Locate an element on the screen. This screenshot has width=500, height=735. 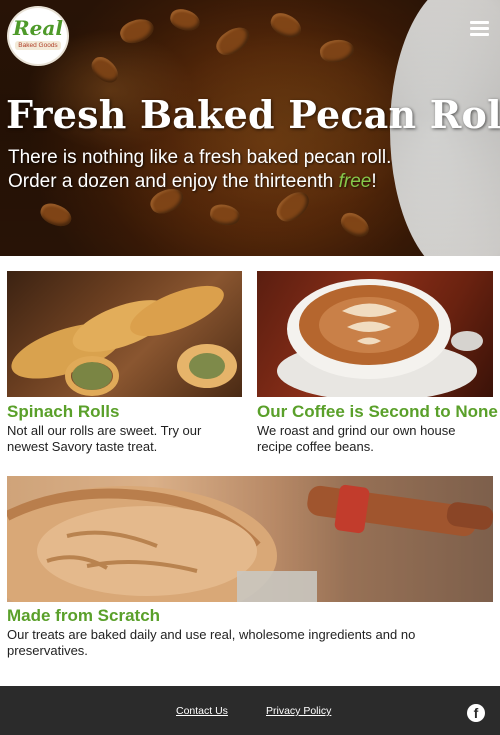
coffee-illustration is located at coordinates (380, 338).